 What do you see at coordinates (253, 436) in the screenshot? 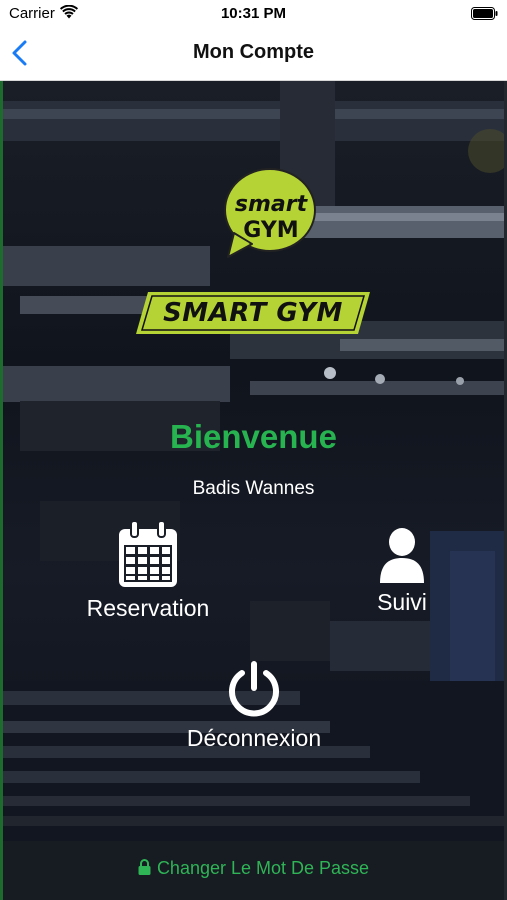
I see `welcome-title: Bienvenue` at bounding box center [253, 436].